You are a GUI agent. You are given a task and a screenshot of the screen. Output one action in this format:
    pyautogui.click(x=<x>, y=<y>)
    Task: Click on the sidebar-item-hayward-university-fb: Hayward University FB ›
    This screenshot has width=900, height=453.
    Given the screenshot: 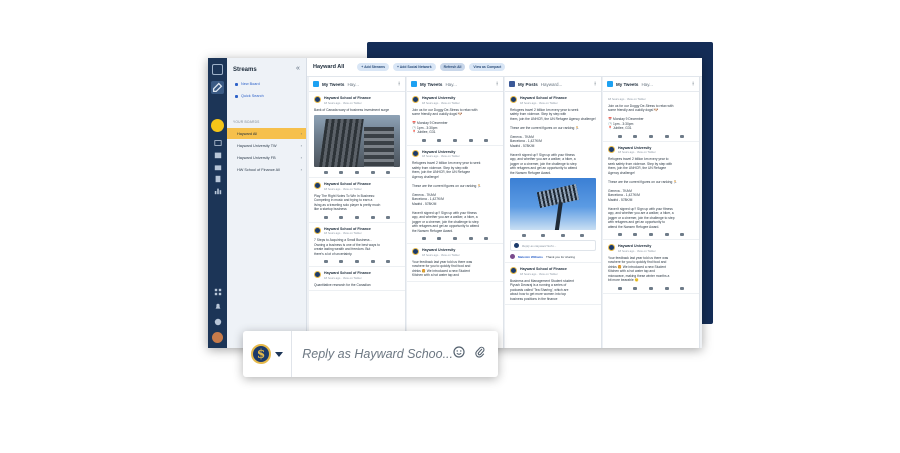 What is the action you would take?
    pyautogui.click(x=266, y=157)
    